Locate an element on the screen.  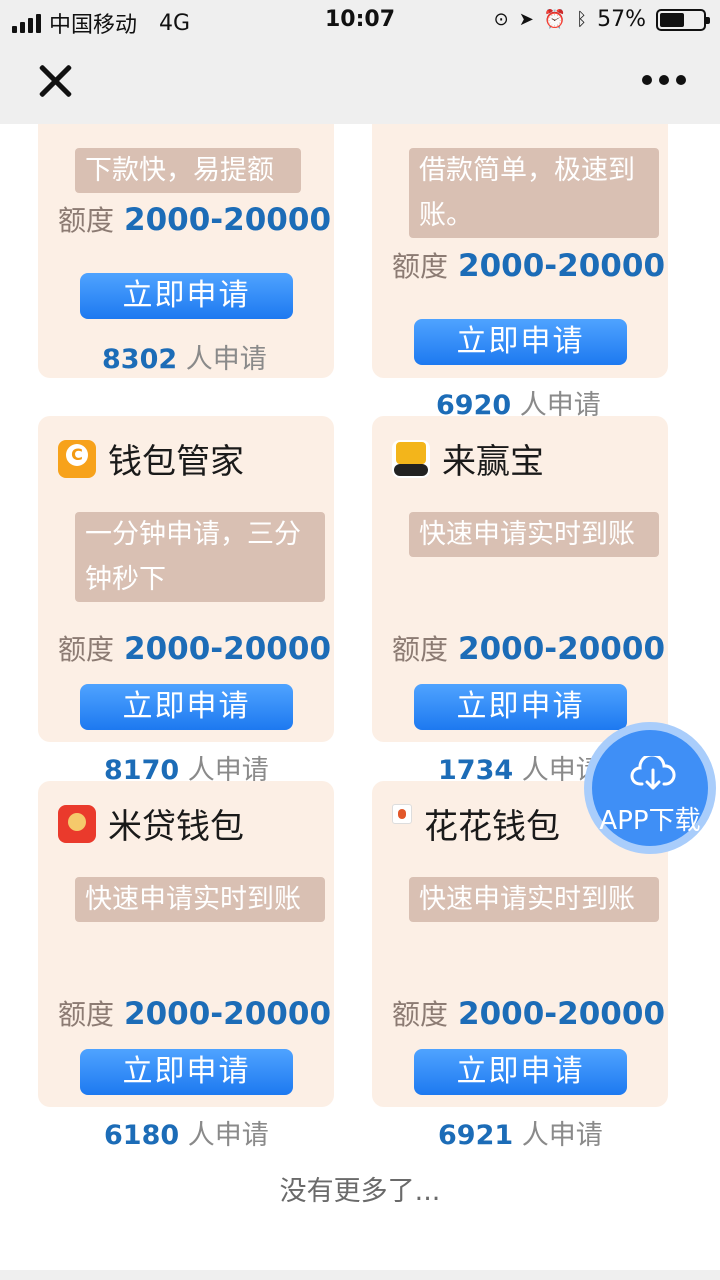
bluetooth-icon: ᛒ is located at coordinates (582, 19).